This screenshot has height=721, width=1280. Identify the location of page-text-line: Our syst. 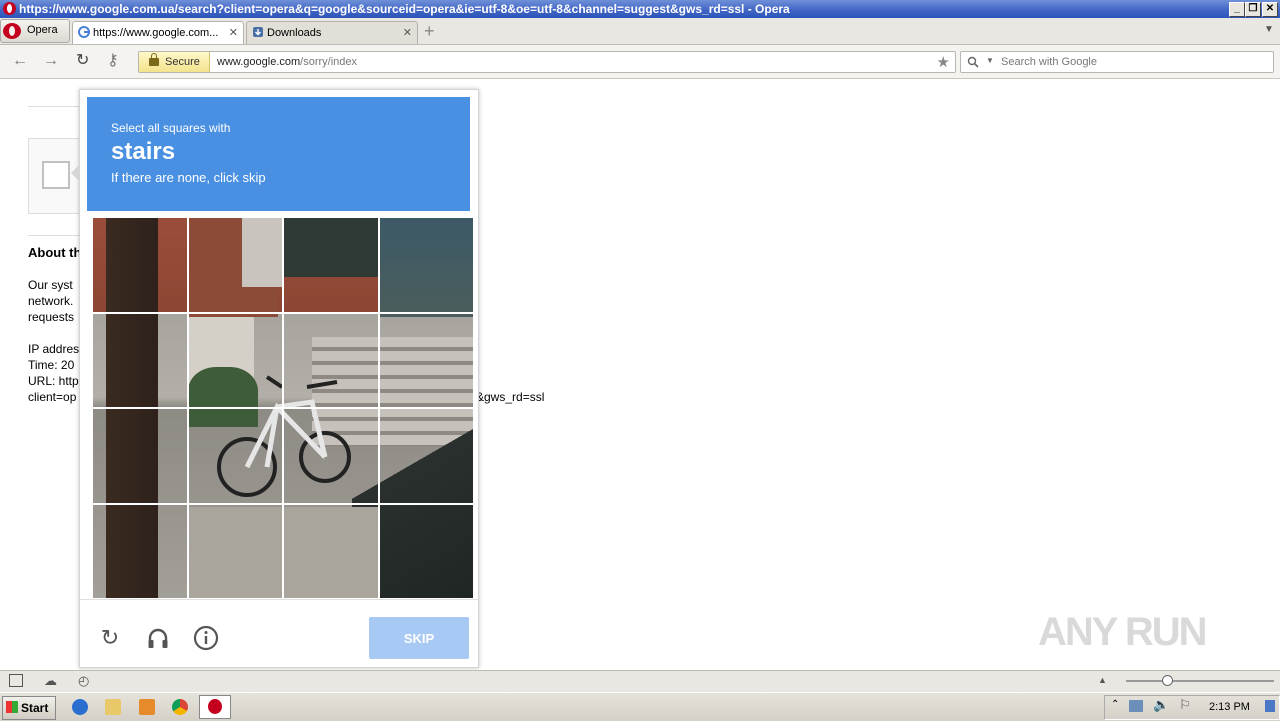
(50, 285).